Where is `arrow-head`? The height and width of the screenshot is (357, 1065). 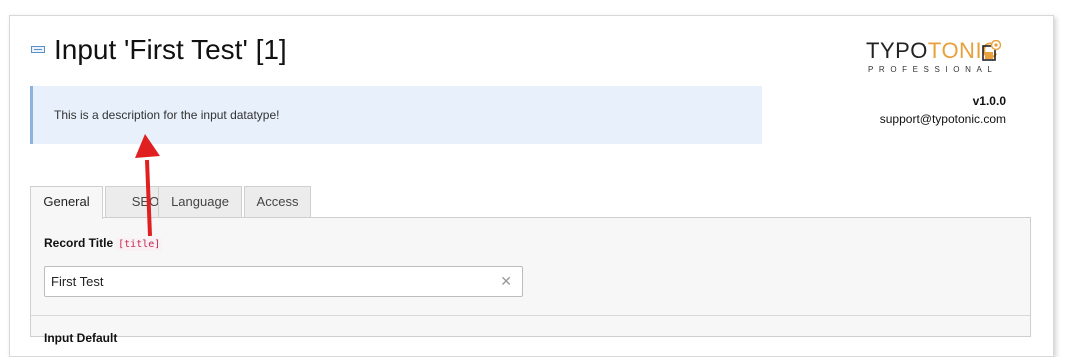 arrow-head is located at coordinates (147, 146).